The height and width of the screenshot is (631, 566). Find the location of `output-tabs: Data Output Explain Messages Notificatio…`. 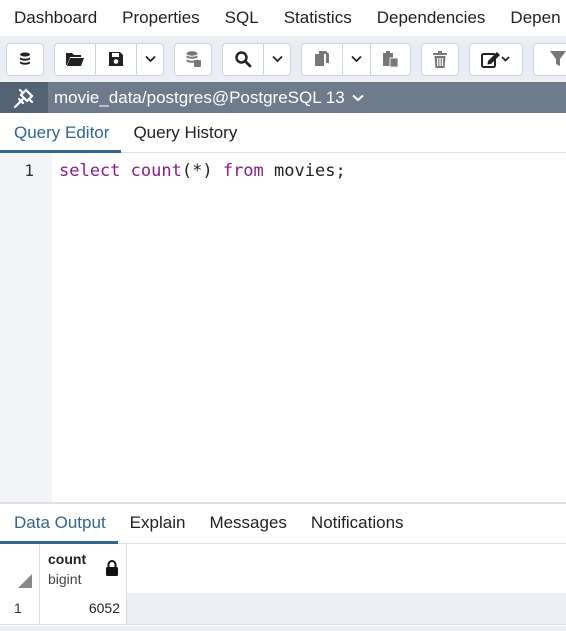

output-tabs: Data Output Explain Messages Notificatio… is located at coordinates (283, 524).